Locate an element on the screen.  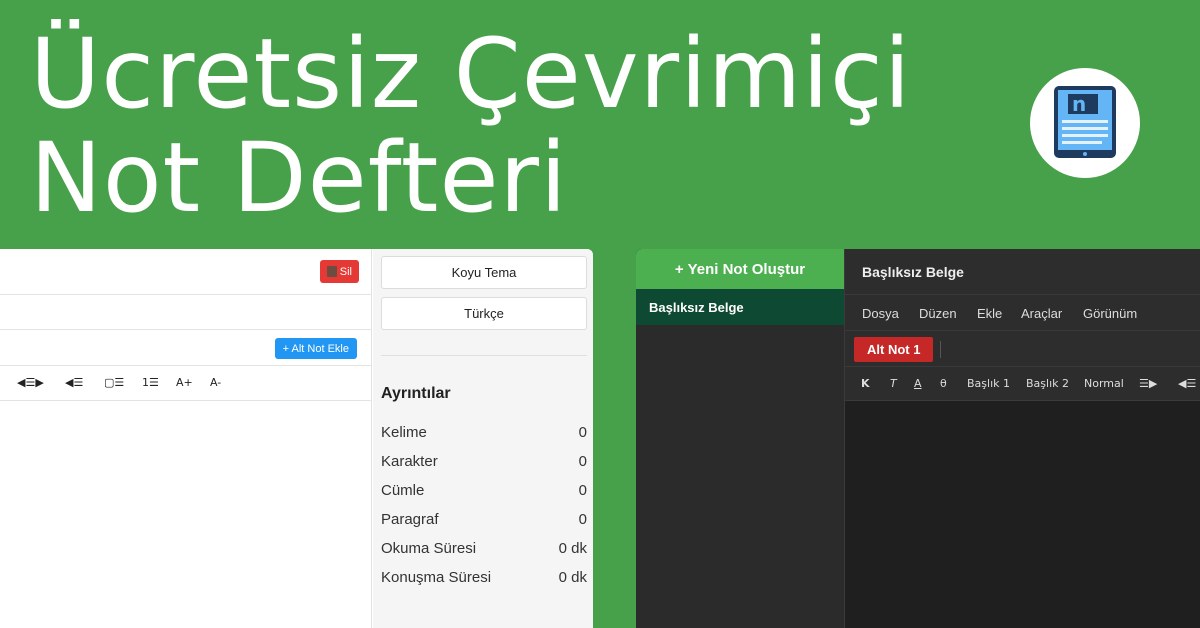
menu-bar: Dosya Düzen Ekle Araçlar Görünüm is located at coordinates (1022, 313).